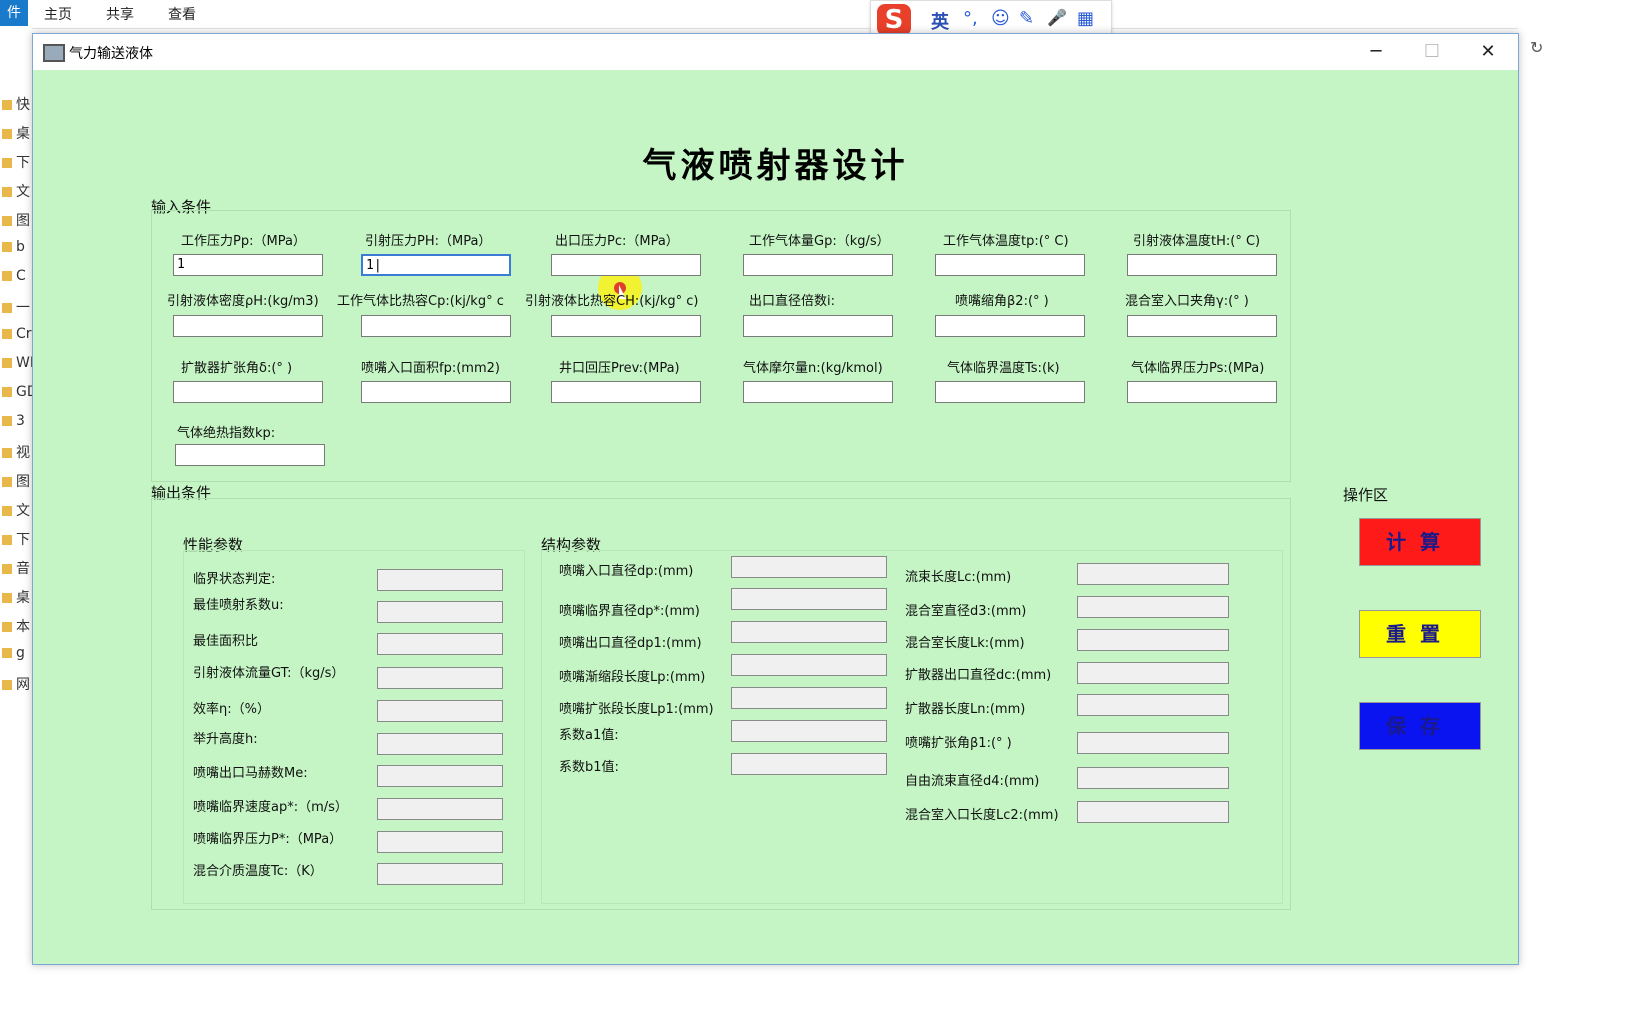 The height and width of the screenshot is (1018, 1629). I want to click on ime-mode-toggle: 英, so click(940, 21).